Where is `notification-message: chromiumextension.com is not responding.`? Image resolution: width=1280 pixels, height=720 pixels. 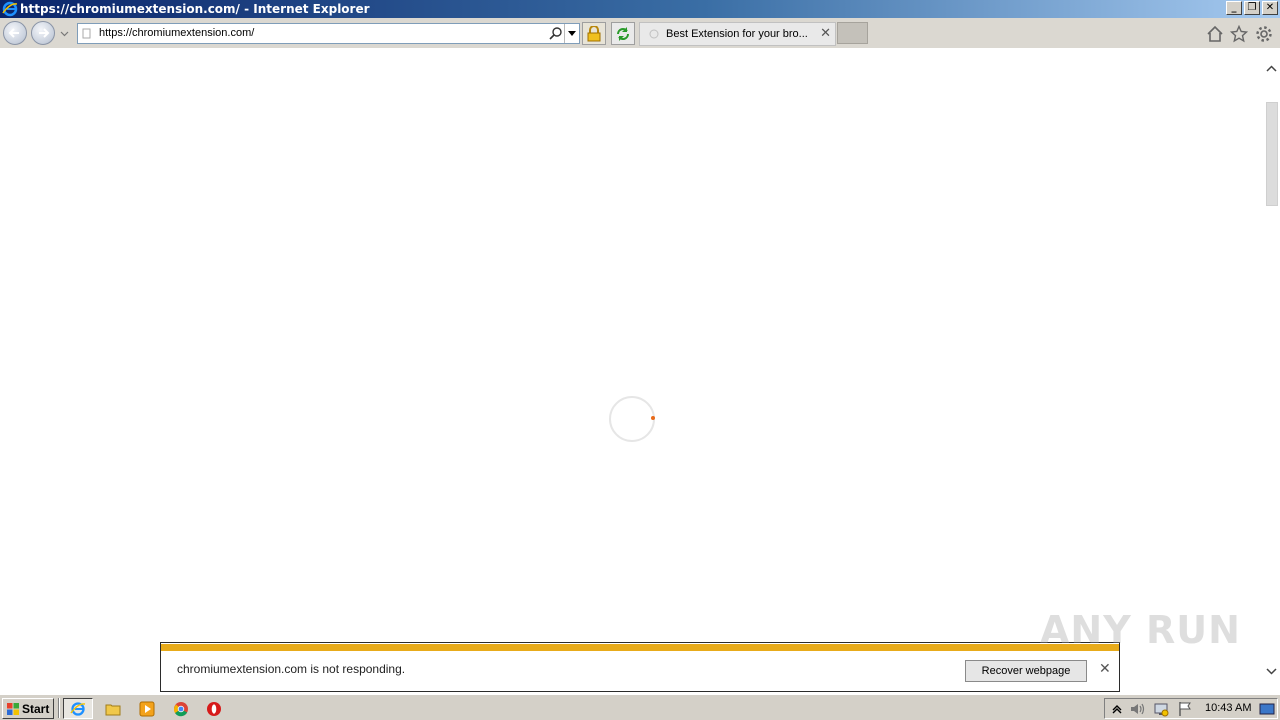 notification-message: chromiumextension.com is not responding. is located at coordinates (291, 669).